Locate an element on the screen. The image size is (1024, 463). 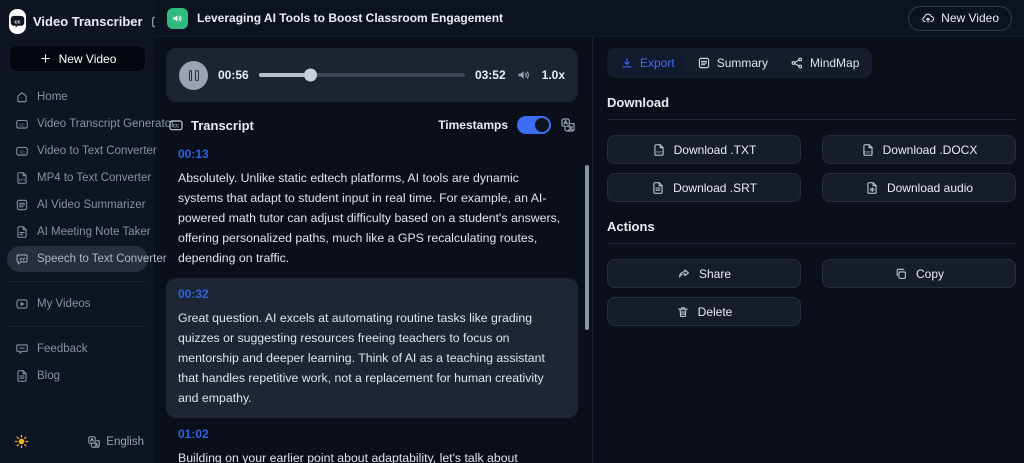
speech-icon is located at coordinates (22, 259).